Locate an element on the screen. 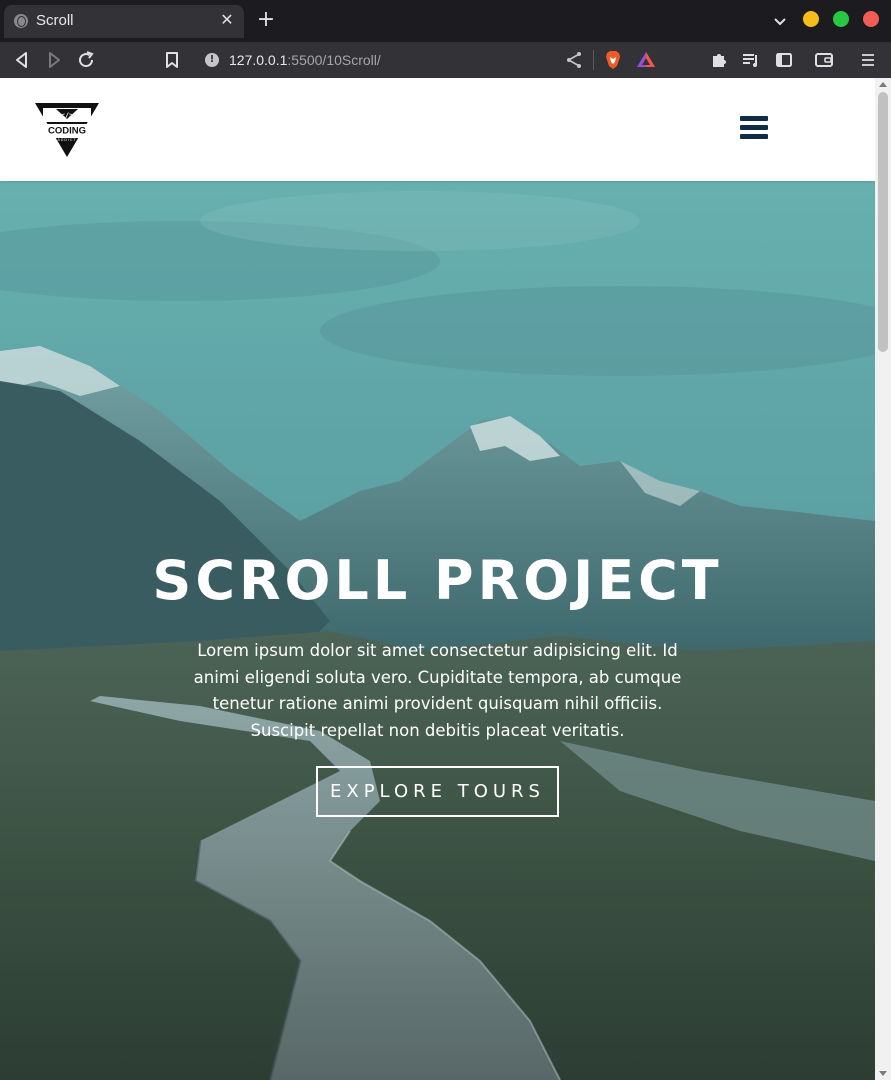 This screenshot has height=1080, width=891. window-maximize-button is located at coordinates (841, 19).